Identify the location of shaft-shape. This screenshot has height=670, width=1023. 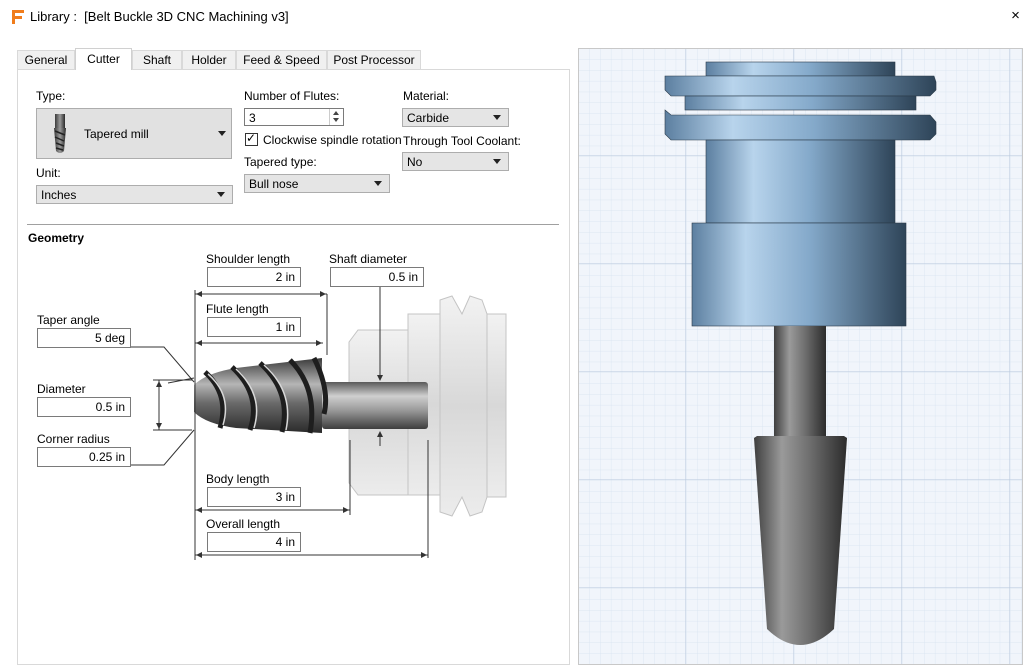
(375, 405).